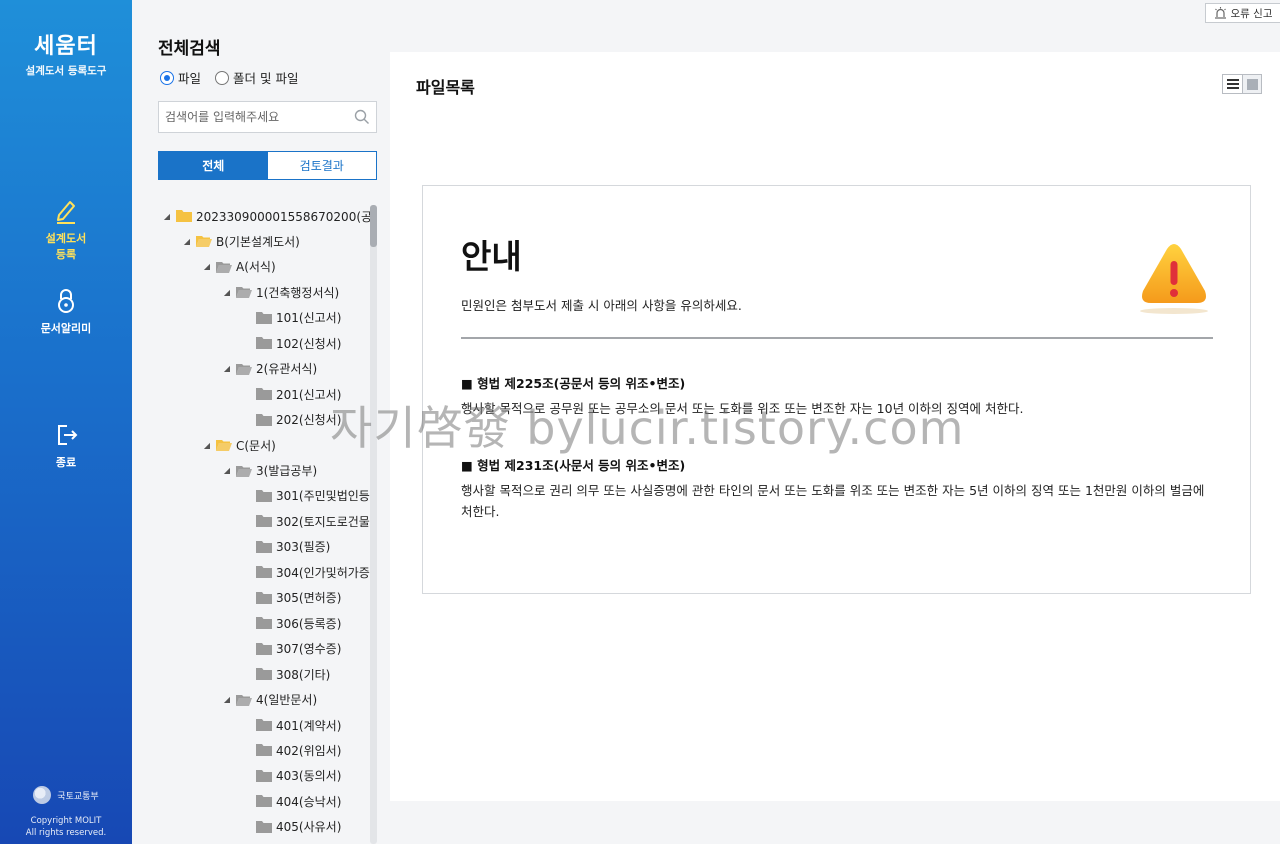  What do you see at coordinates (362, 117) in the screenshot?
I see `search-icon` at bounding box center [362, 117].